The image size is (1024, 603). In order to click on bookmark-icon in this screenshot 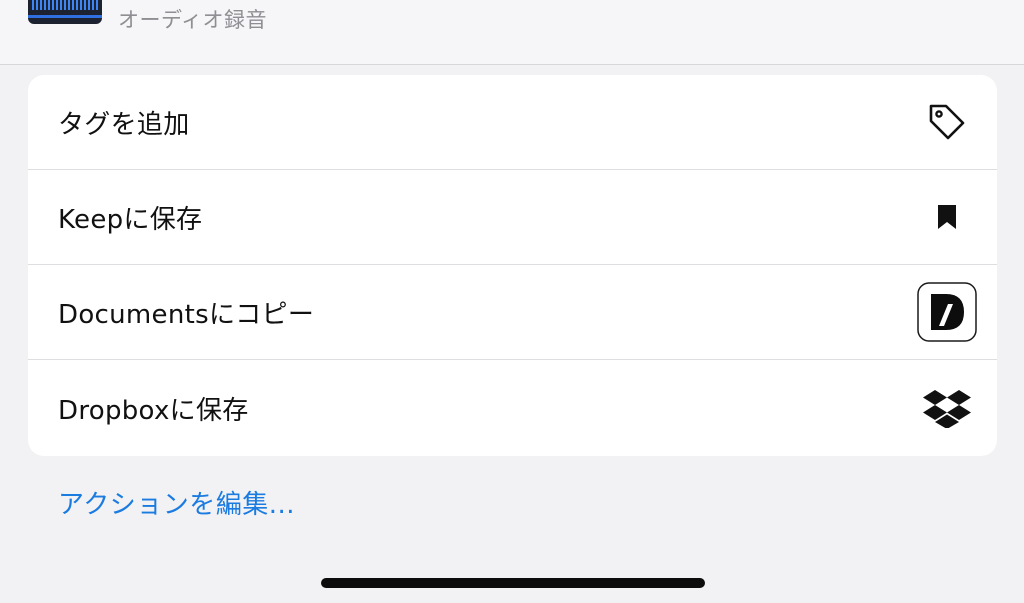, I will do `click(947, 217)`.